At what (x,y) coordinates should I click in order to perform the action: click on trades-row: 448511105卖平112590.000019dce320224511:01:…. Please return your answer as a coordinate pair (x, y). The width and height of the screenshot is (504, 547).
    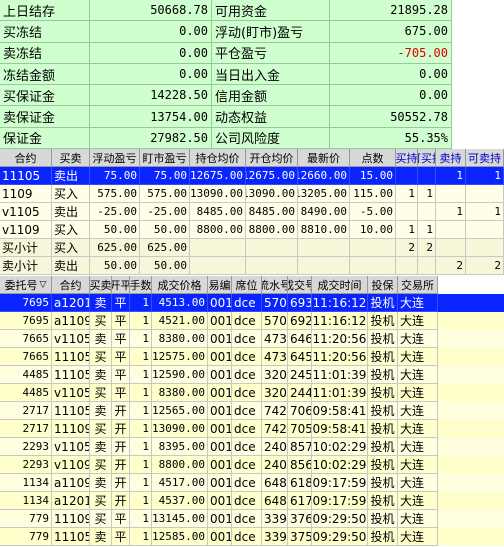
    Looking at the image, I should click on (252, 375).